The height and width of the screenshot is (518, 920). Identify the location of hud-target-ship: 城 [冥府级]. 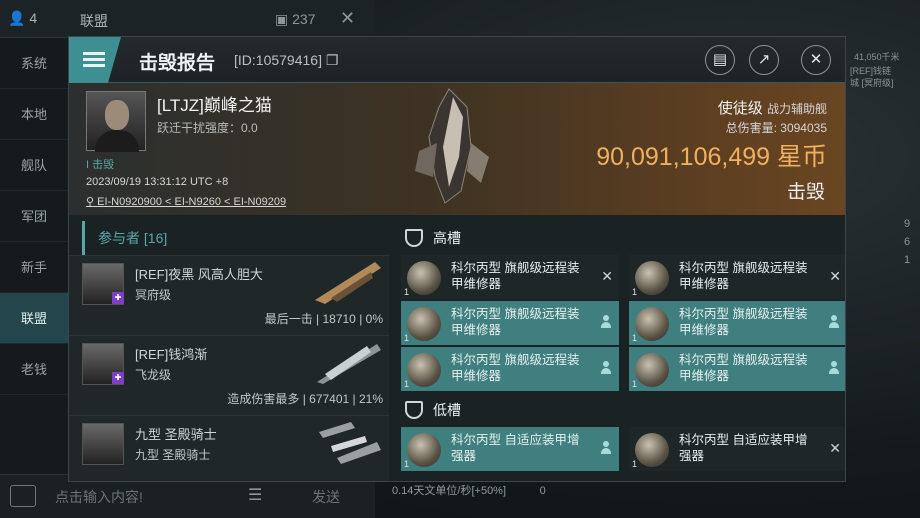
(872, 83).